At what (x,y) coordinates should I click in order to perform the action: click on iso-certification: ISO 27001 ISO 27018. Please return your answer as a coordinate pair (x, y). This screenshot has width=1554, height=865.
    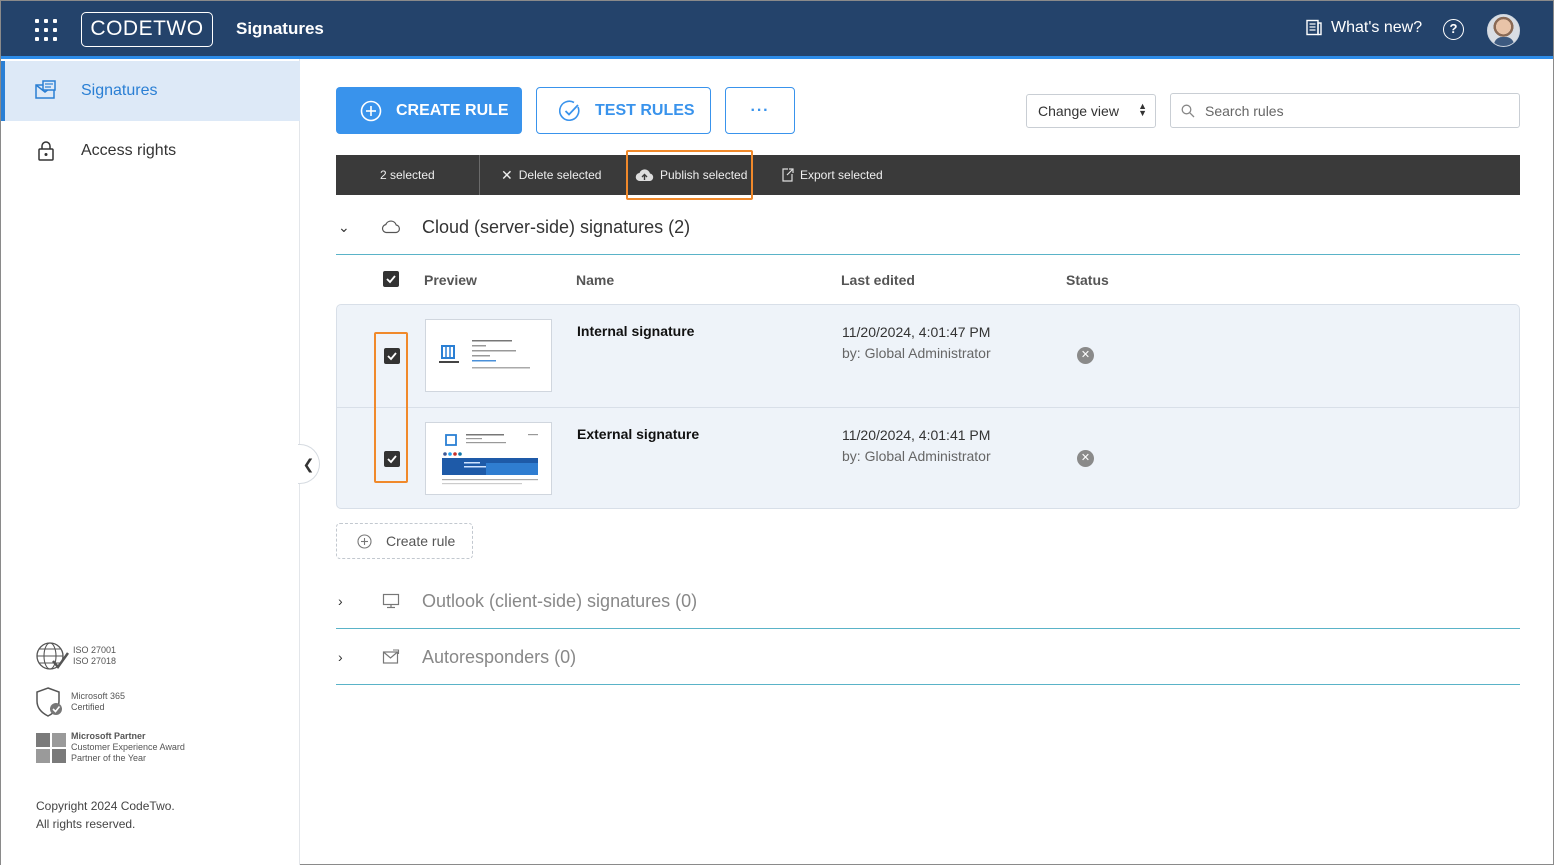
    Looking at the image, I should click on (75, 656).